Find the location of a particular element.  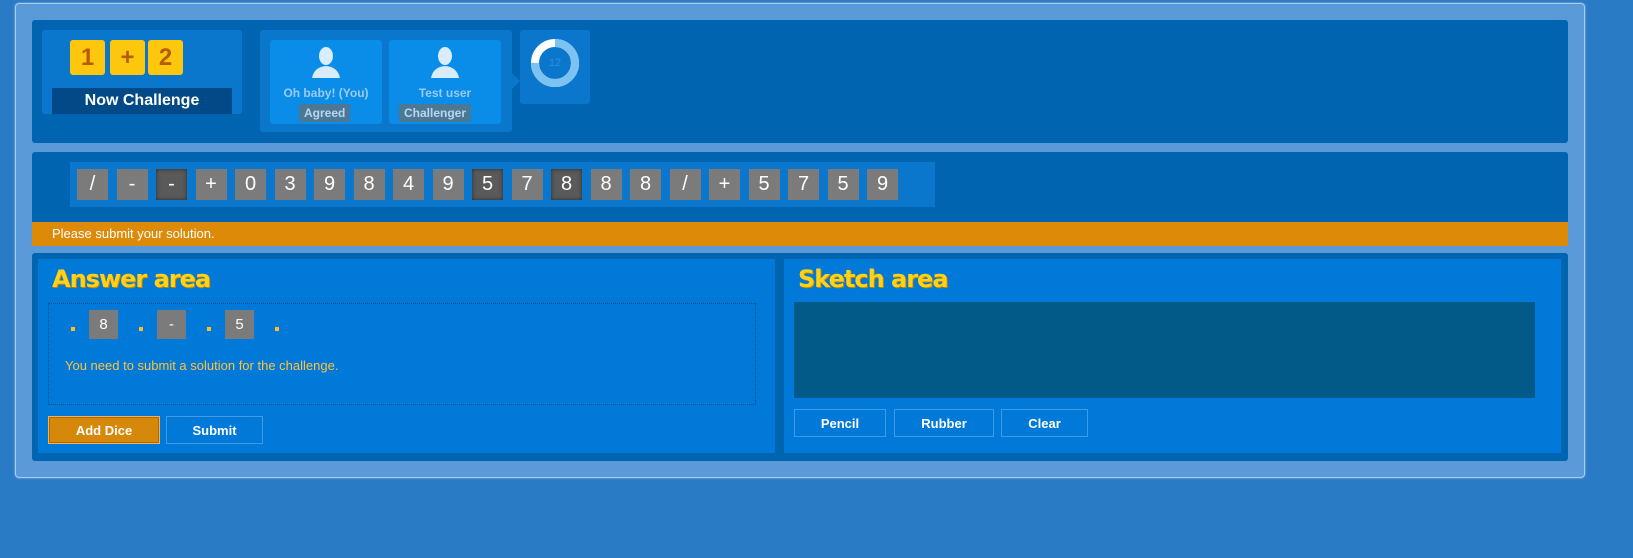

answer-die: 8 is located at coordinates (103, 324).